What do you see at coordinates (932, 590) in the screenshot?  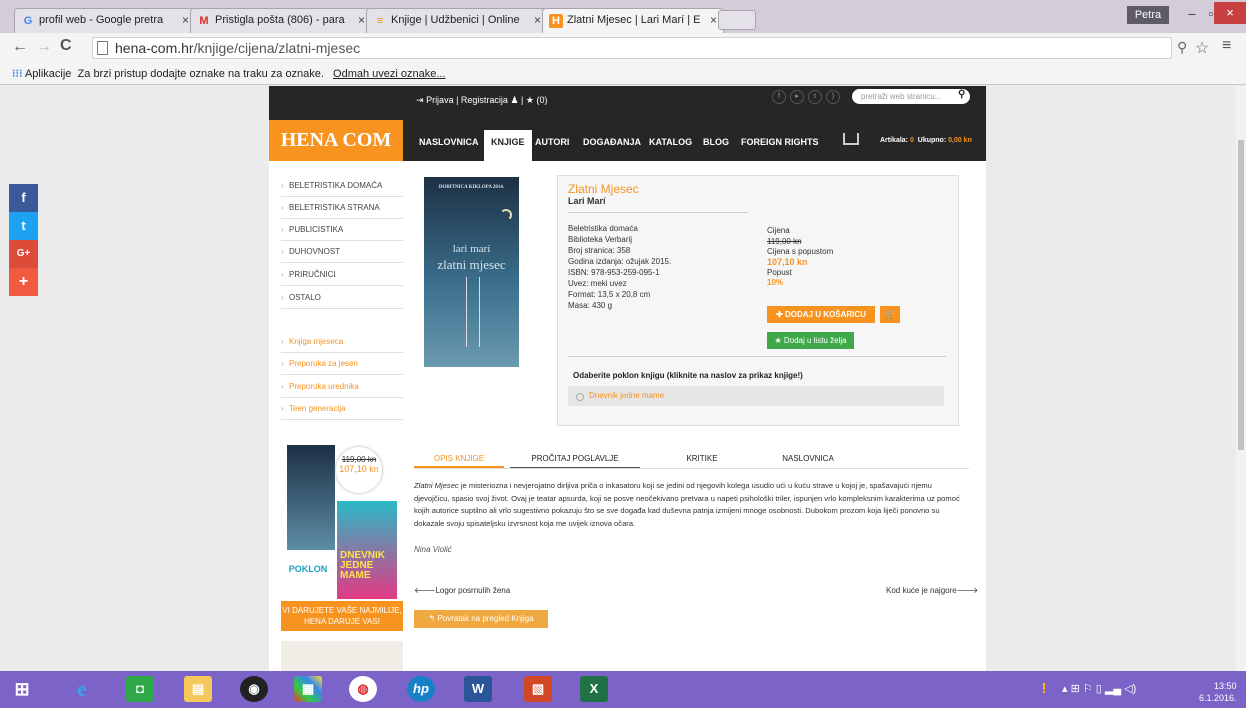 I see `next-book-link: Kod kuće je najgore🡒` at bounding box center [932, 590].